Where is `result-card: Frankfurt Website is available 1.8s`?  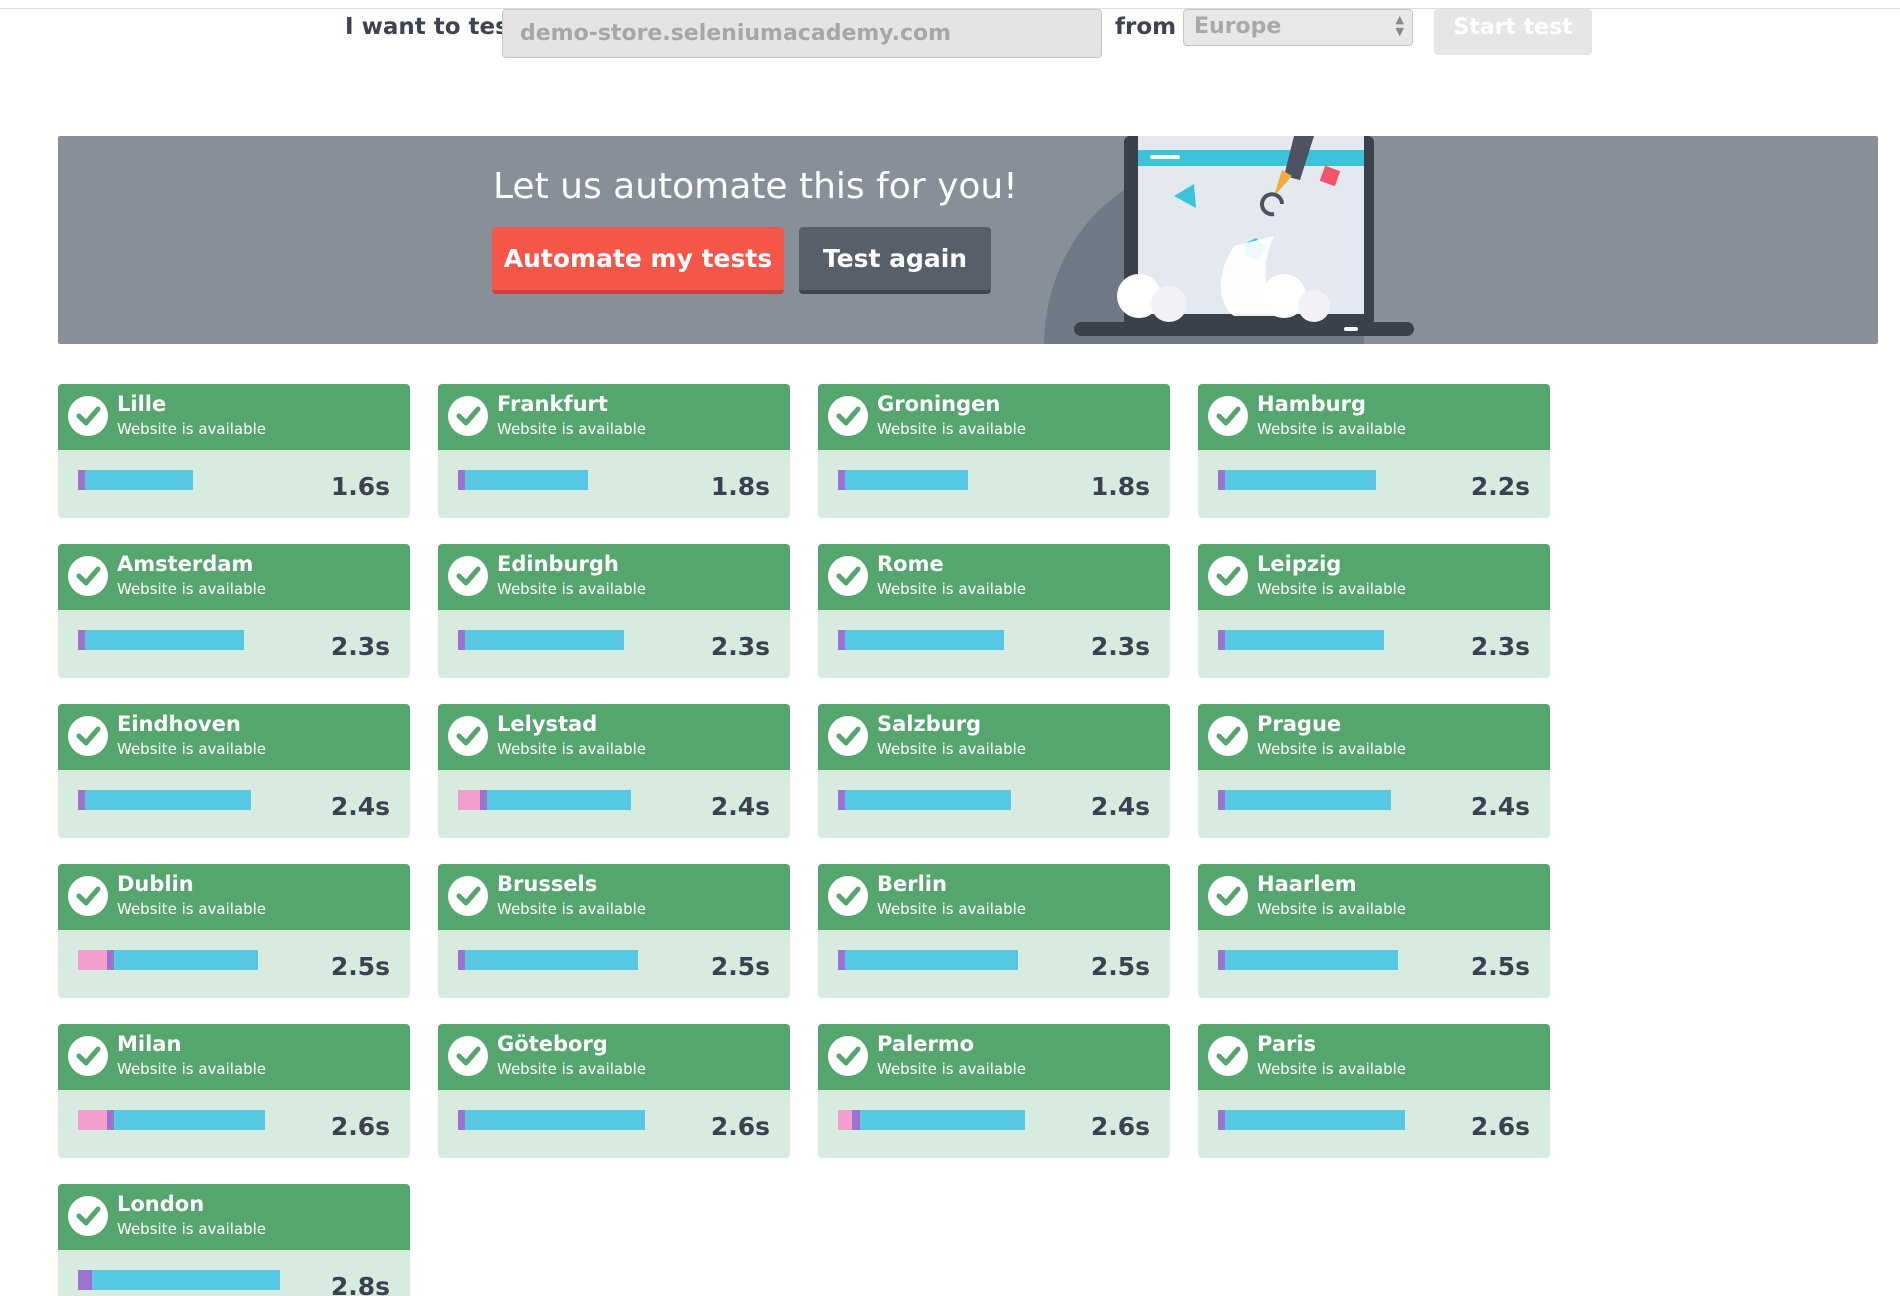
result-card: Frankfurt Website is available 1.8s is located at coordinates (614, 451).